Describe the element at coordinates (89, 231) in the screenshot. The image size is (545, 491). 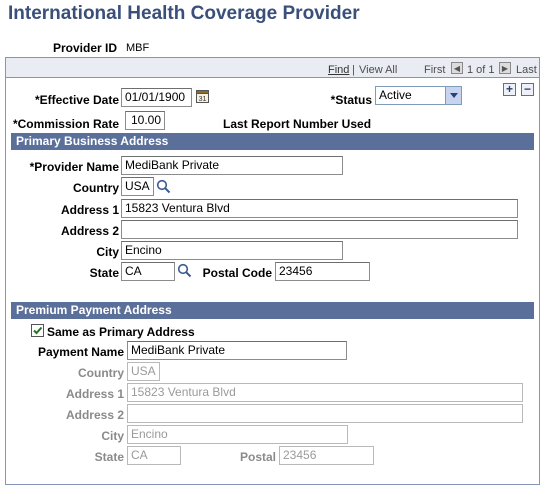
I see `address2-label: Address 2` at that location.